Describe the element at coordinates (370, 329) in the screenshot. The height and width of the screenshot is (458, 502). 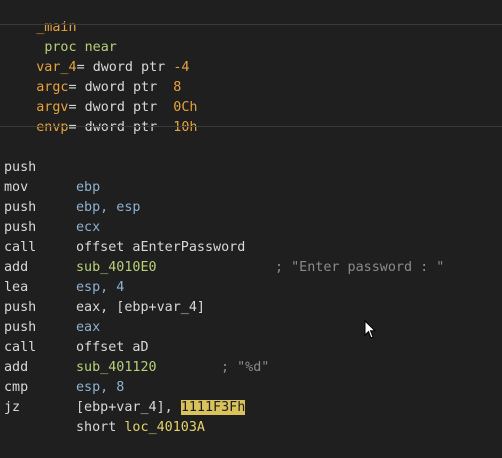
I see `mouse-cursor-icon` at that location.